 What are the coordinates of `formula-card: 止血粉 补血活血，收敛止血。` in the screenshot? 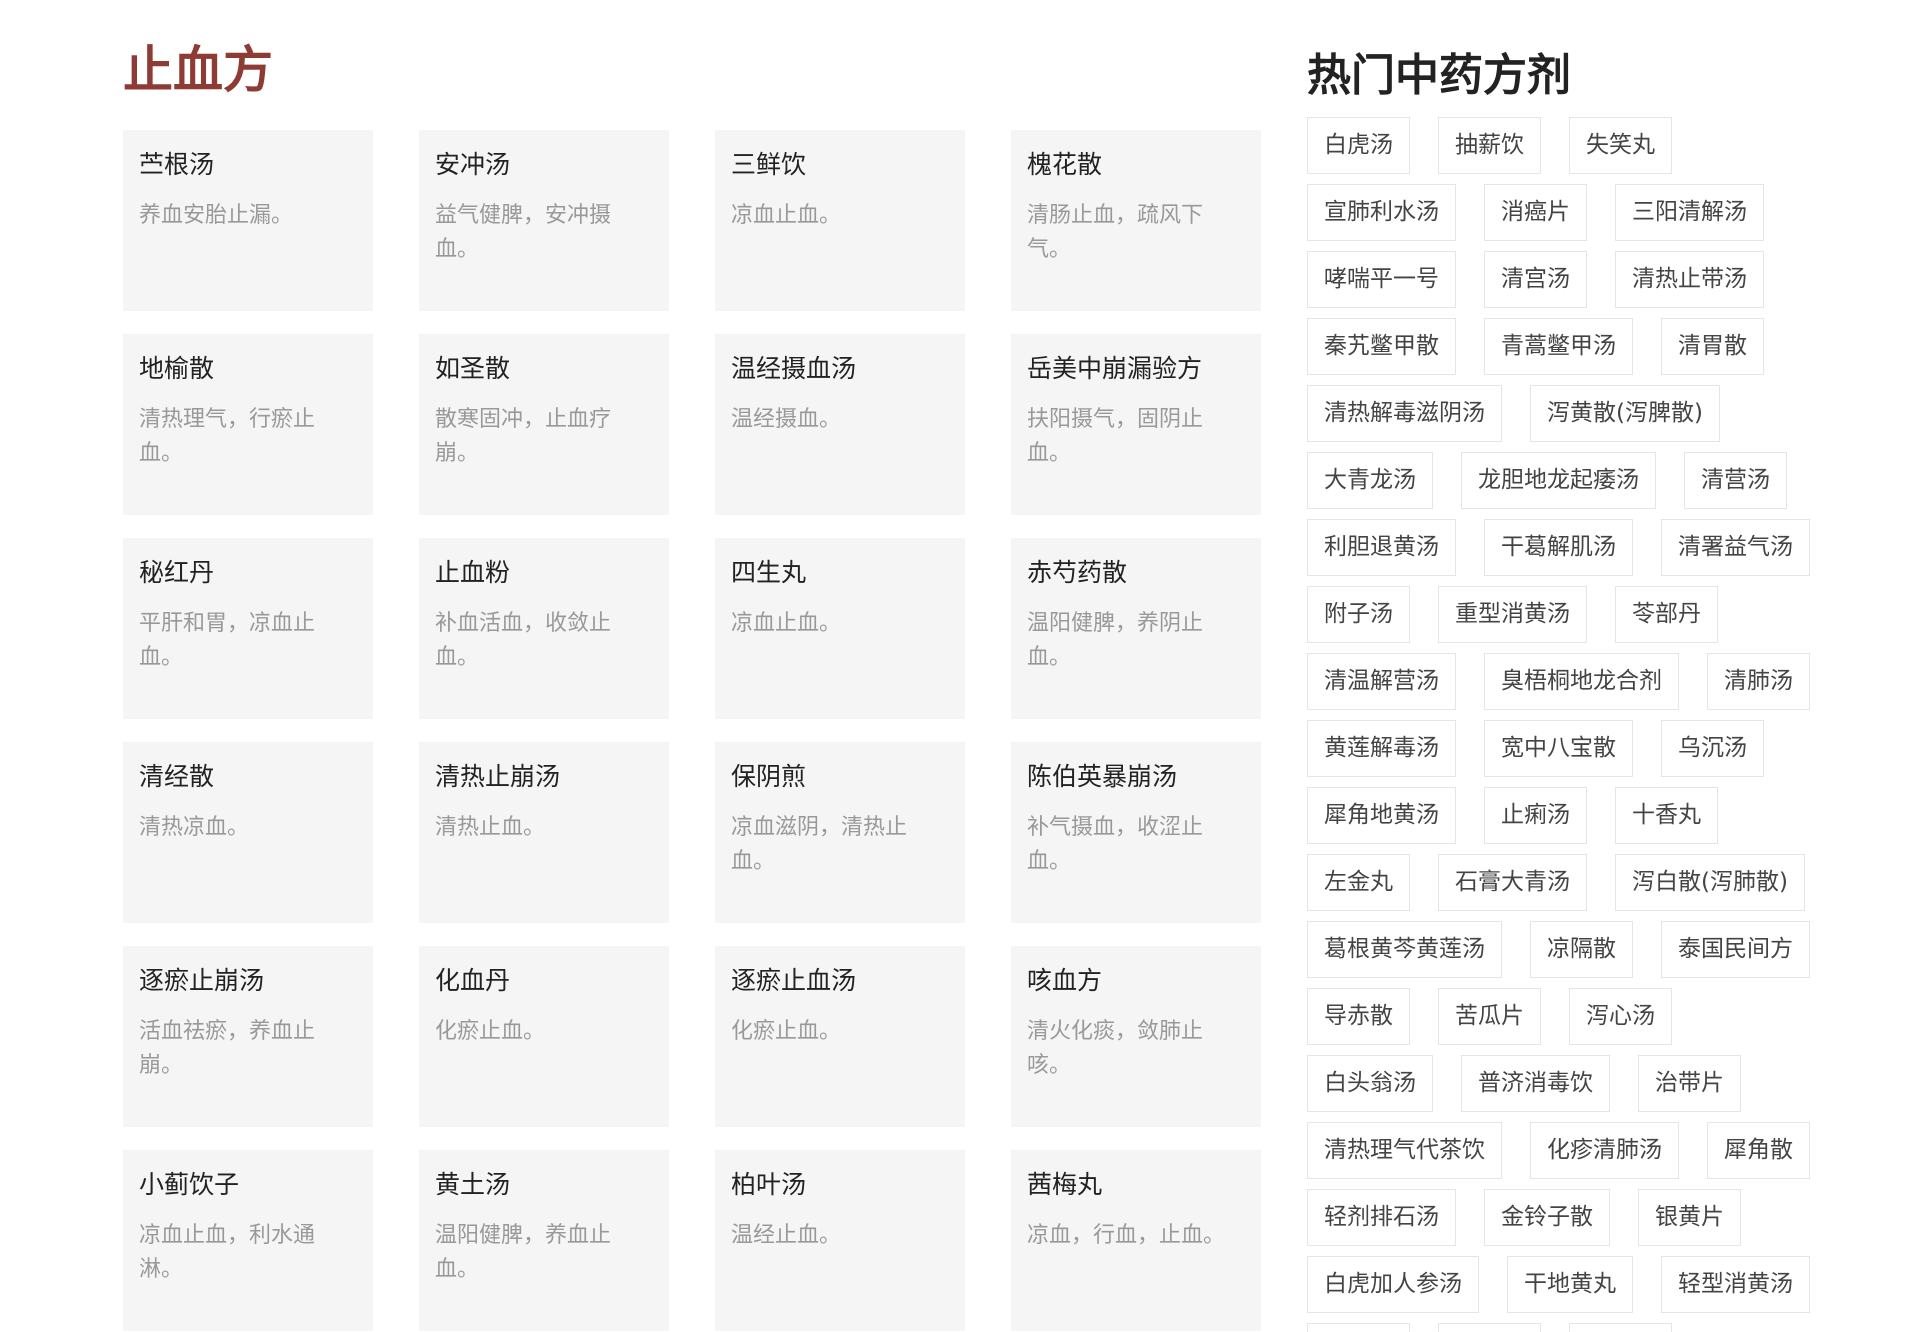 It's located at (544, 628).